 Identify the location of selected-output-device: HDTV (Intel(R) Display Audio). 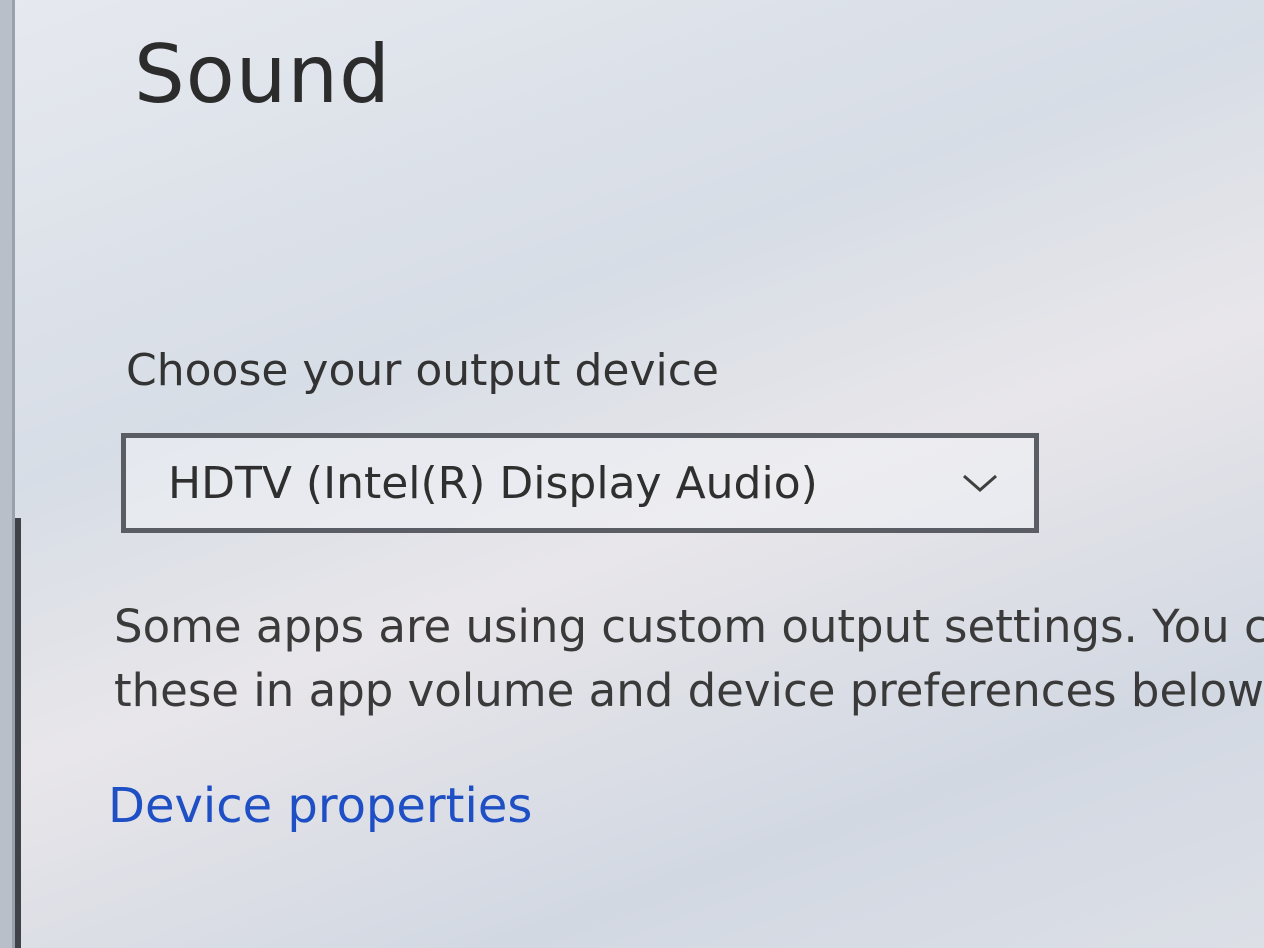
(493, 483).